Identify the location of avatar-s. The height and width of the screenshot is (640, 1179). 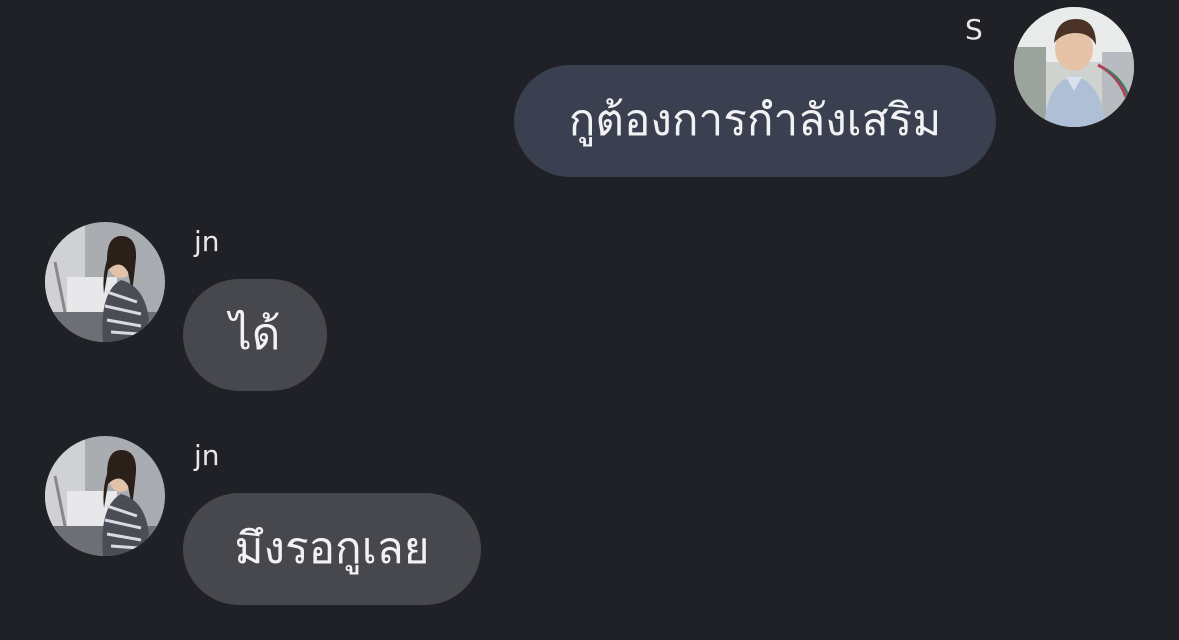
(1074, 67).